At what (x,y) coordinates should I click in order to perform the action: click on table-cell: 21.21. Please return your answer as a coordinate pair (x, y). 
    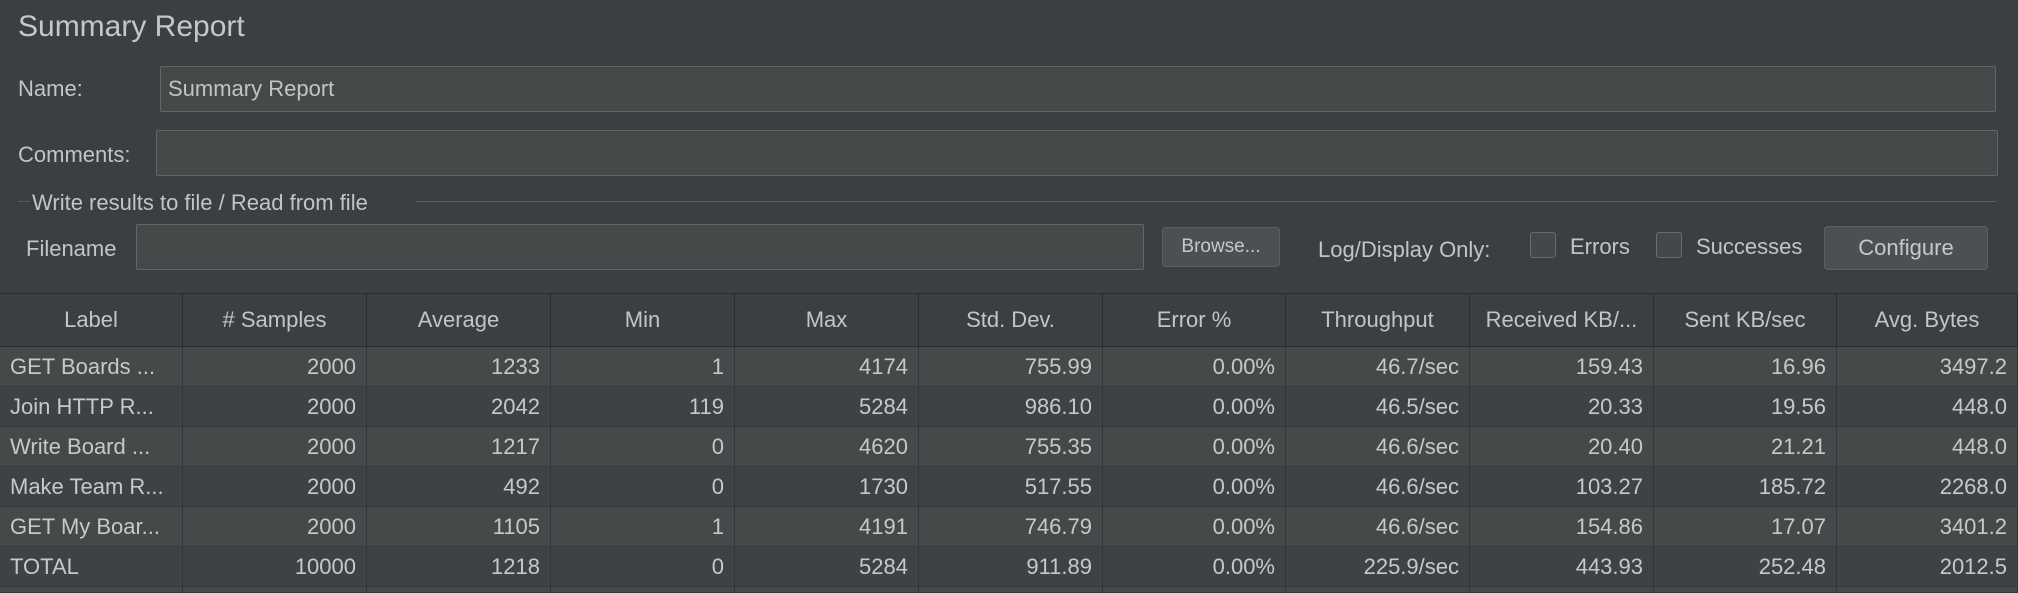
    Looking at the image, I should click on (1745, 447).